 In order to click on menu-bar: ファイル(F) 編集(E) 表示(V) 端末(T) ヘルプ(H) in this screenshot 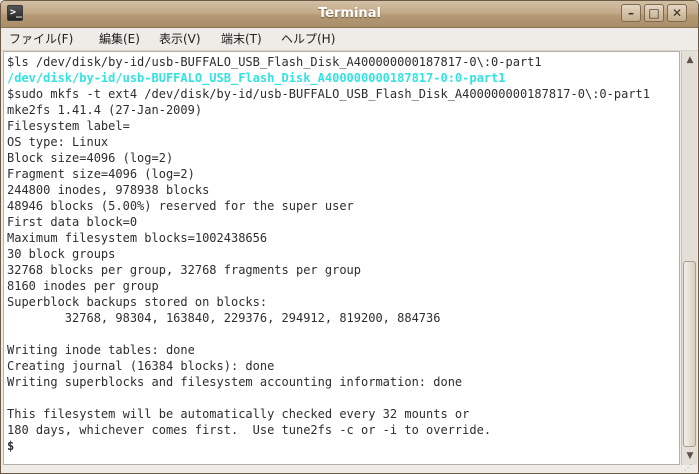, I will do `click(349, 39)`.